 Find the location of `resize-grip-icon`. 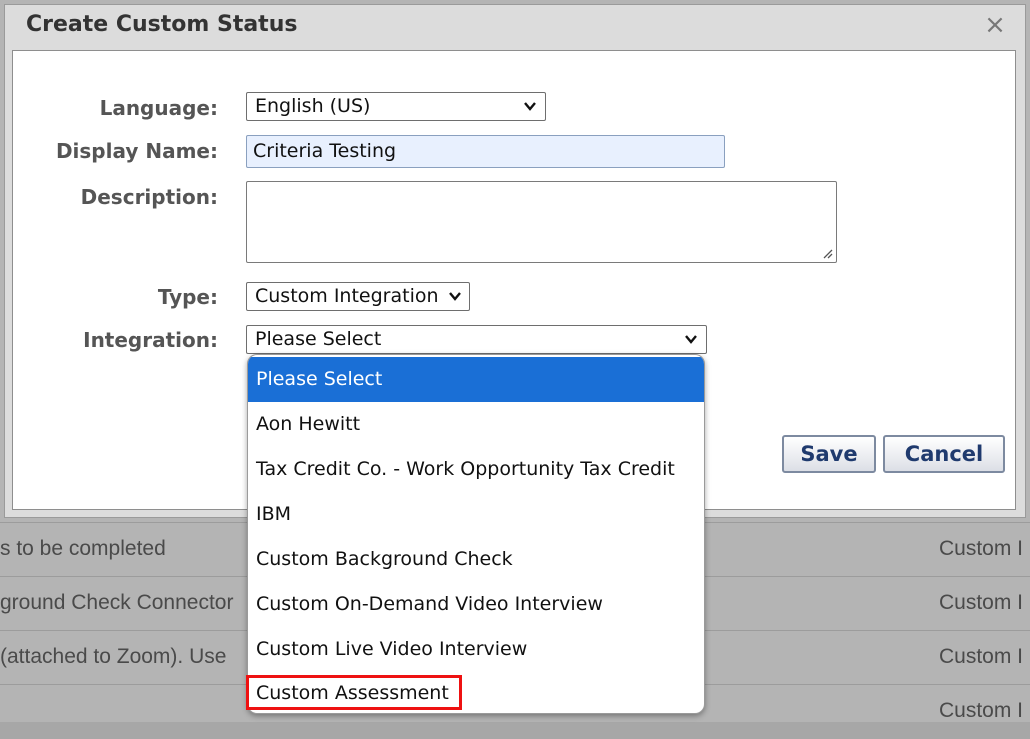

resize-grip-icon is located at coordinates (827, 253).